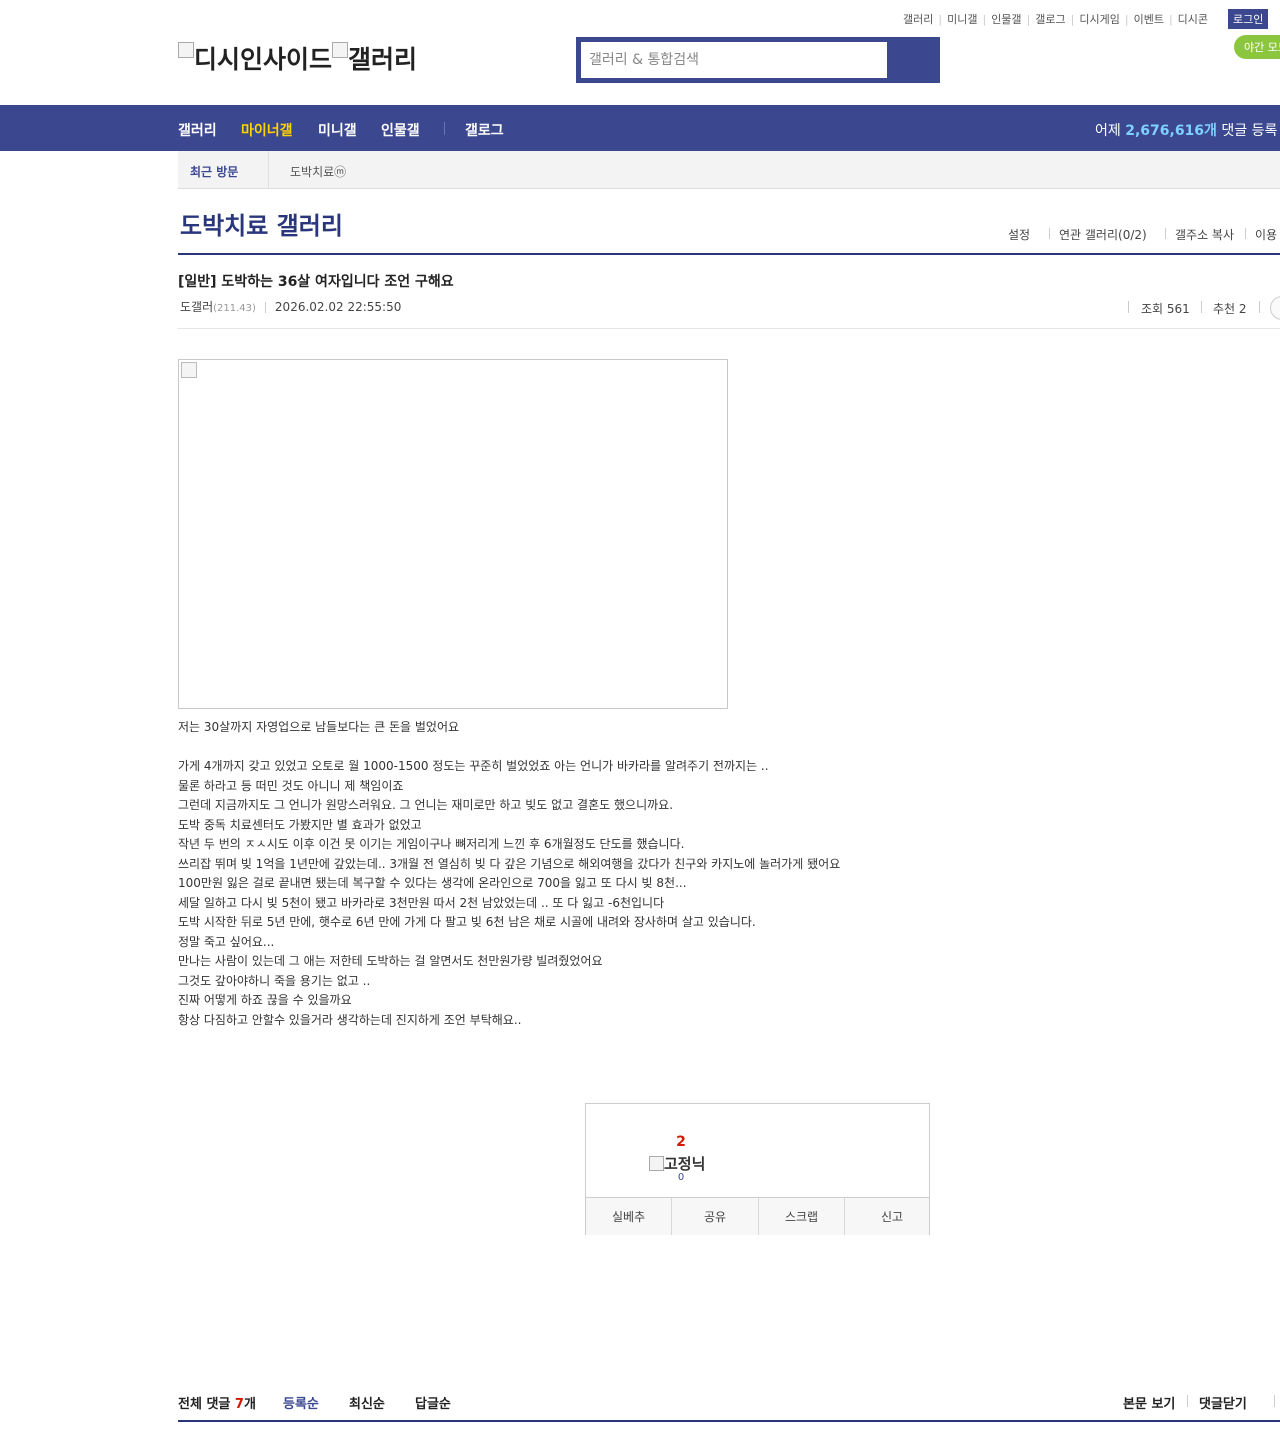  I want to click on nav-mini-gallery: 미니갤, so click(337, 130).